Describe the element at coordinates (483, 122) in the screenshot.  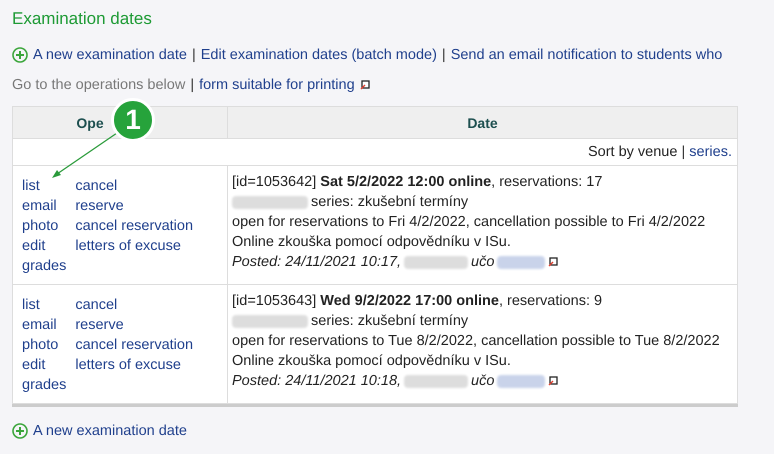
I see `column-header: Date` at that location.